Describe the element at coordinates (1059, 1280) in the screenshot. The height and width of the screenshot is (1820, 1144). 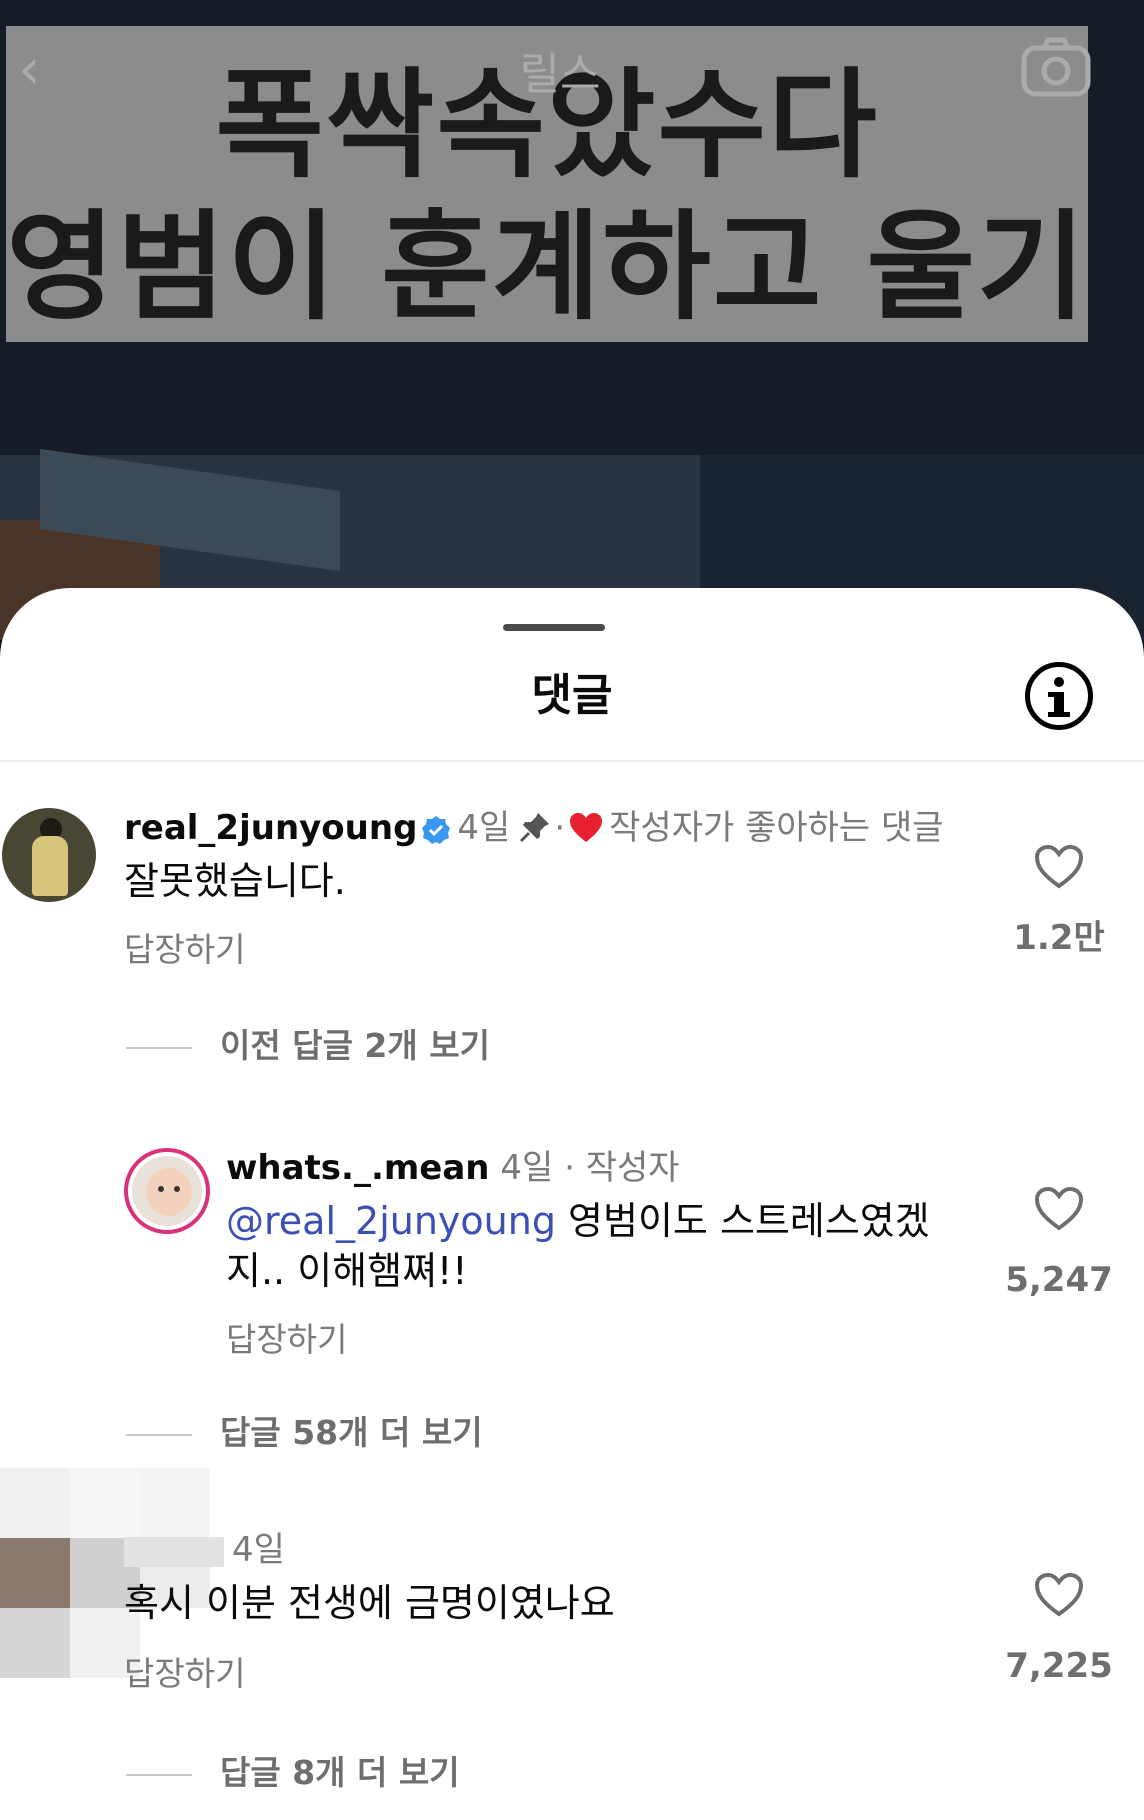
I see `like-count: 5,247` at that location.